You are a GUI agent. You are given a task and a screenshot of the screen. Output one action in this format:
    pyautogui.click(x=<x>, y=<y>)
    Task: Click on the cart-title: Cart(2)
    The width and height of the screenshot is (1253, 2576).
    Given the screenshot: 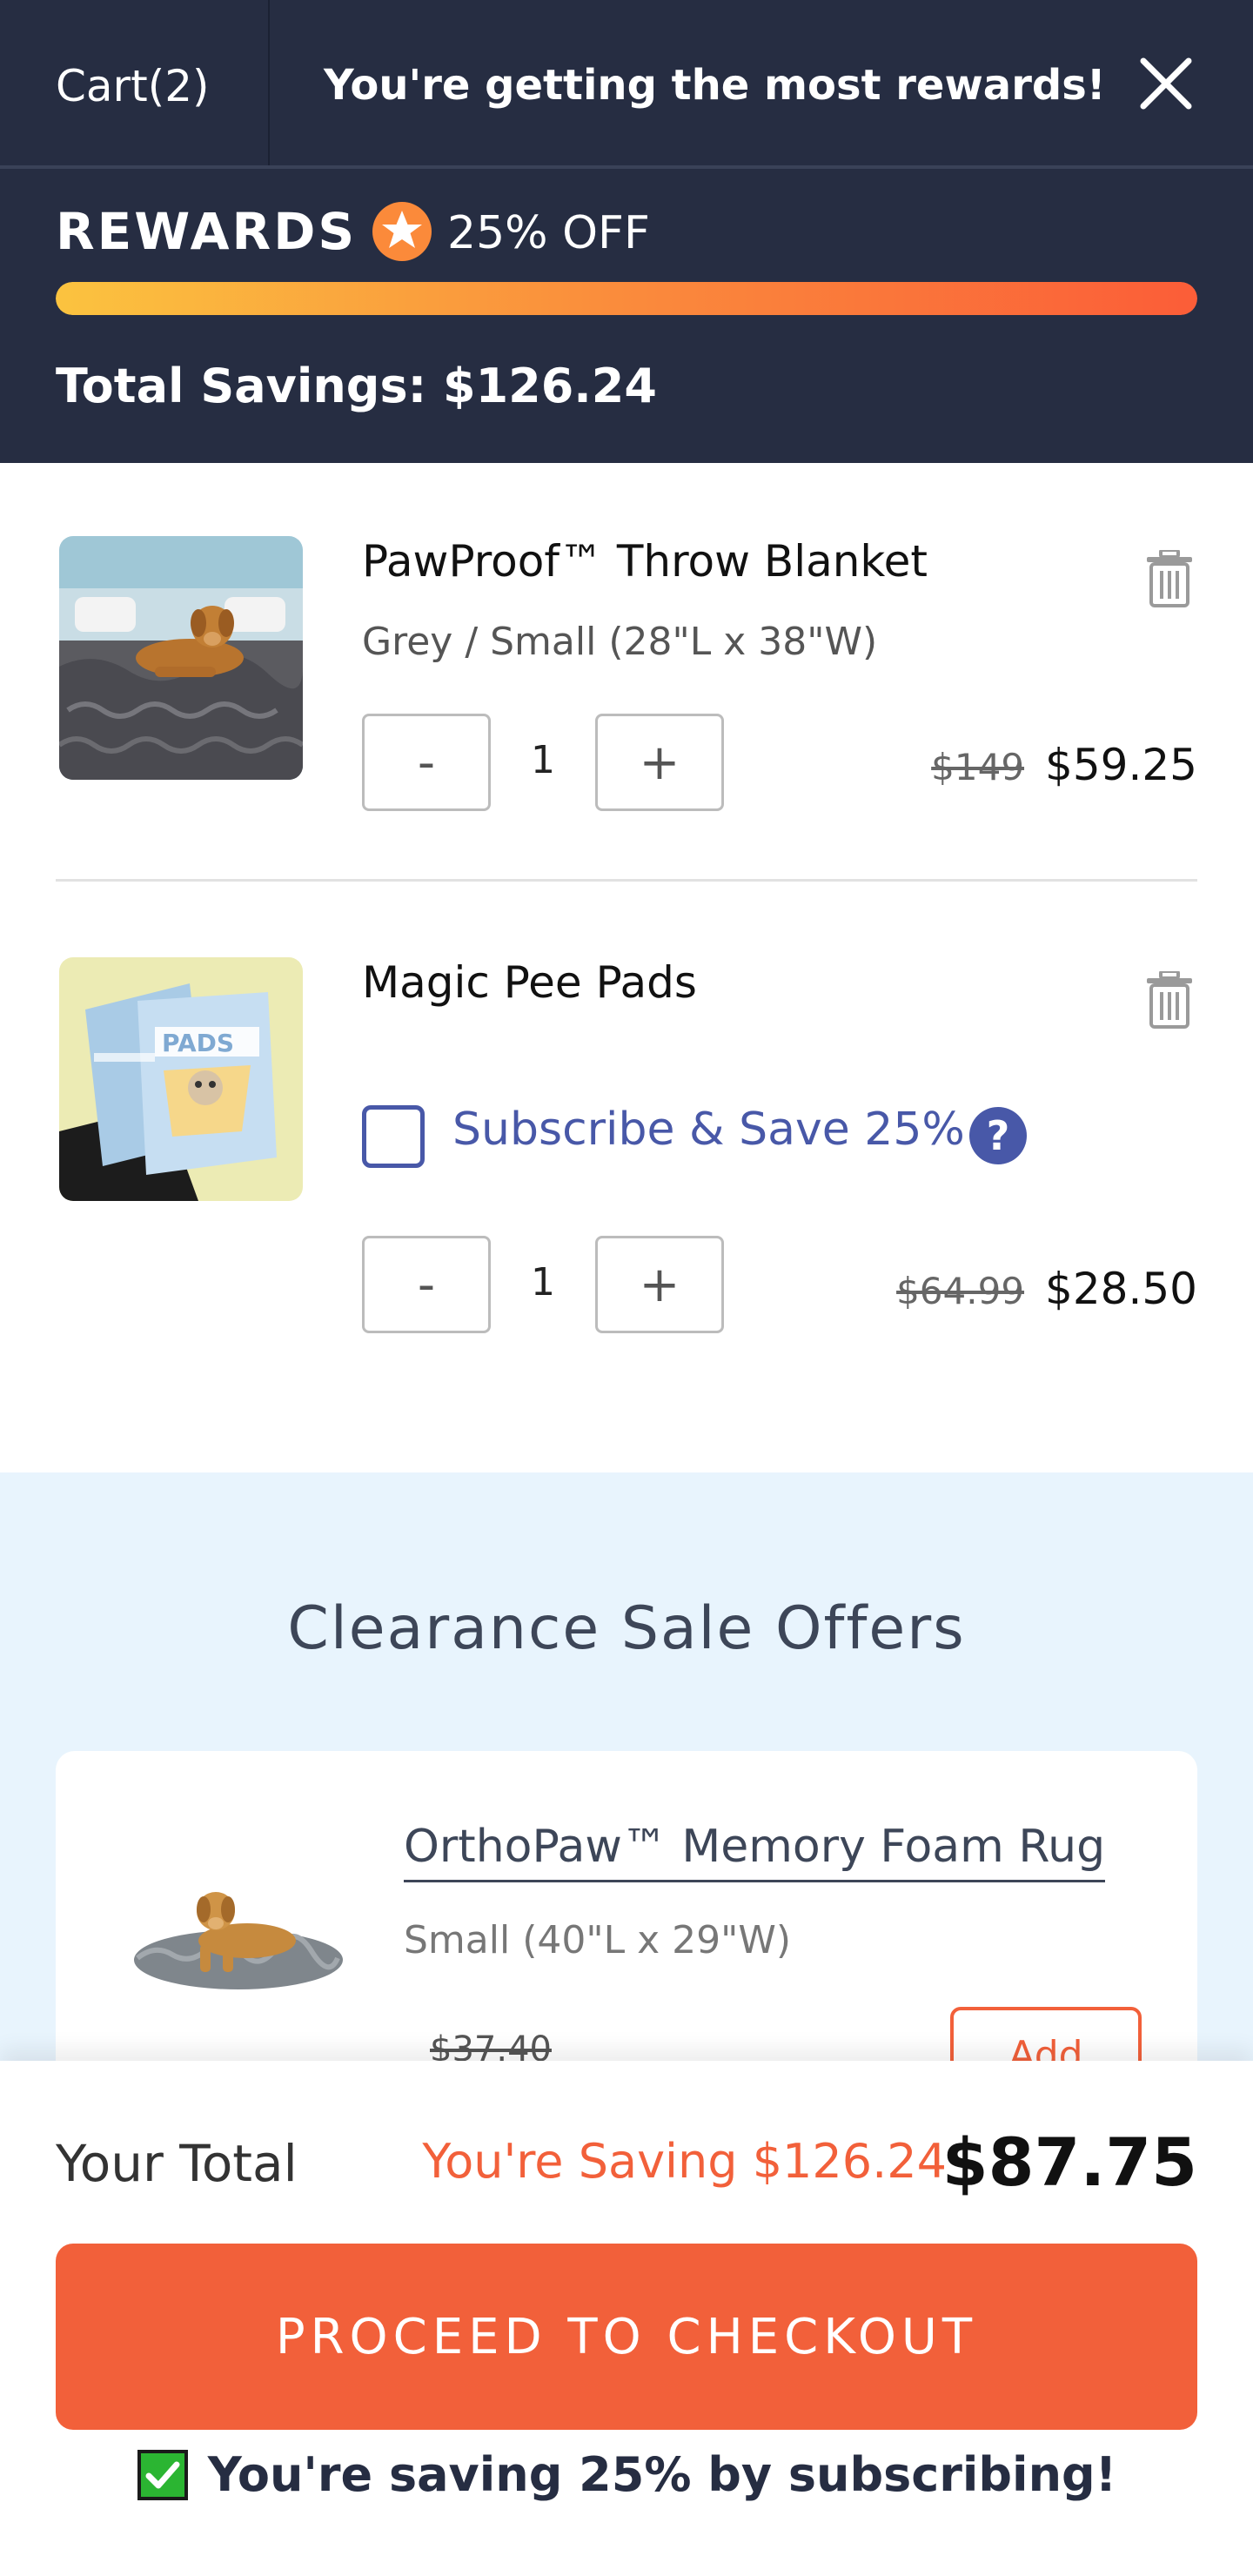 What is the action you would take?
    pyautogui.click(x=133, y=86)
    